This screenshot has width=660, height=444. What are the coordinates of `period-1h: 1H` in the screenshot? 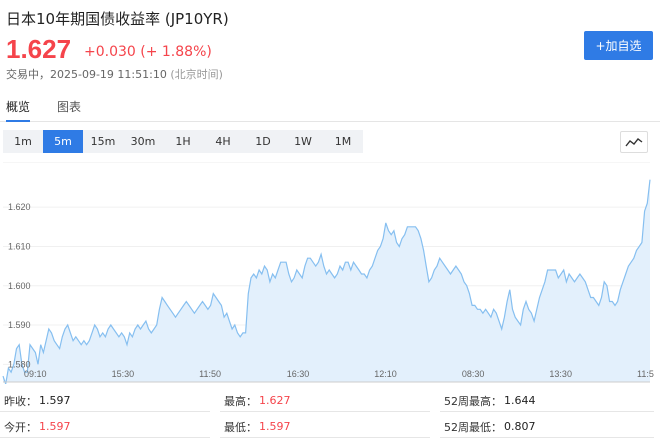 It's located at (183, 141).